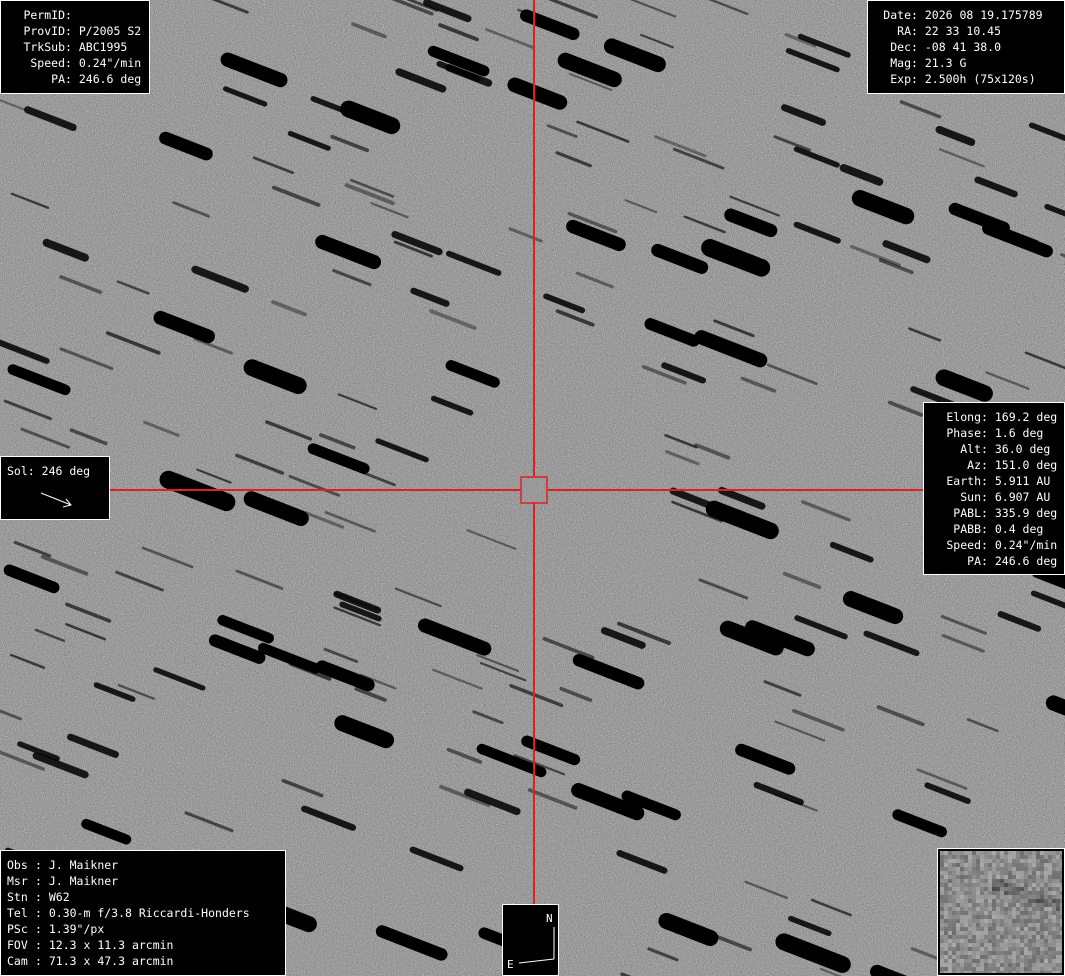 The width and height of the screenshot is (1065, 976). Describe the element at coordinates (17, 961) in the screenshot. I see `info-label: Cam` at that location.